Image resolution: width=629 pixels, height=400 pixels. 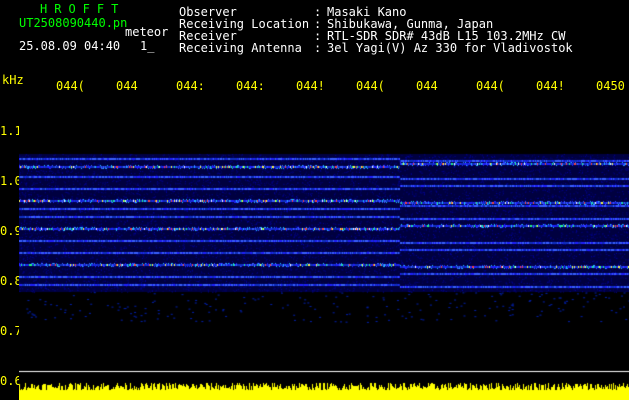 What do you see at coordinates (240, 48) in the screenshot?
I see `antenna-label: Receiving Antenna` at bounding box center [240, 48].